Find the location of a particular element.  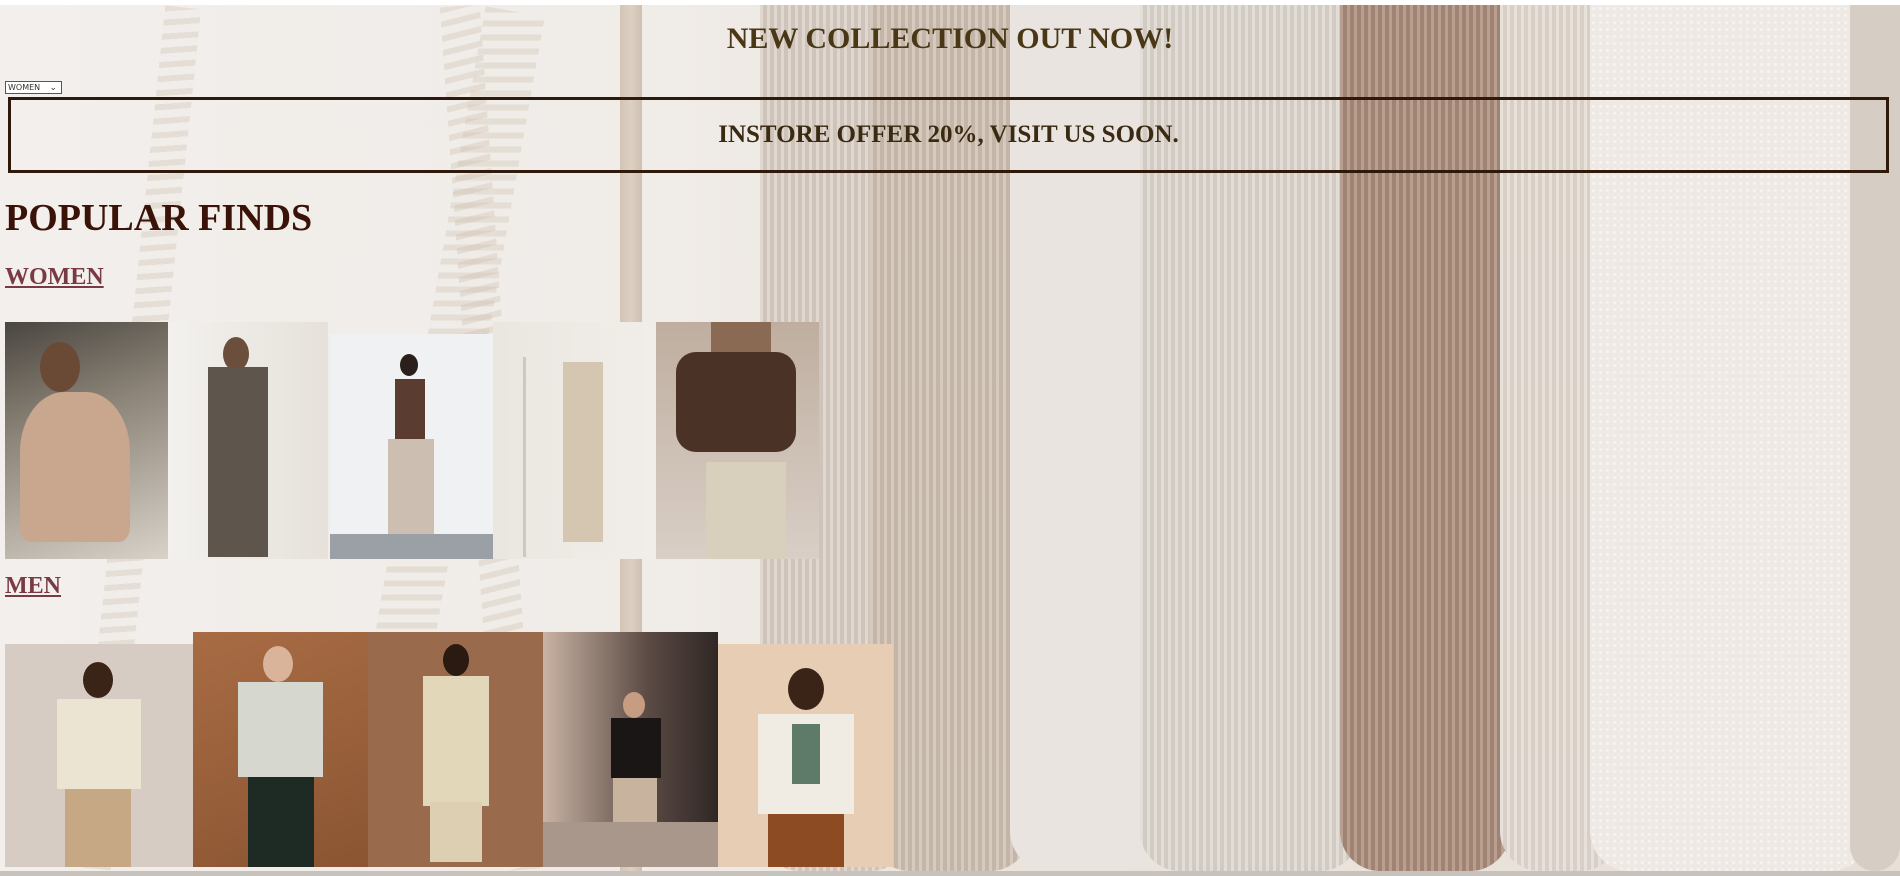

women-link: WOMEN is located at coordinates (54, 277).